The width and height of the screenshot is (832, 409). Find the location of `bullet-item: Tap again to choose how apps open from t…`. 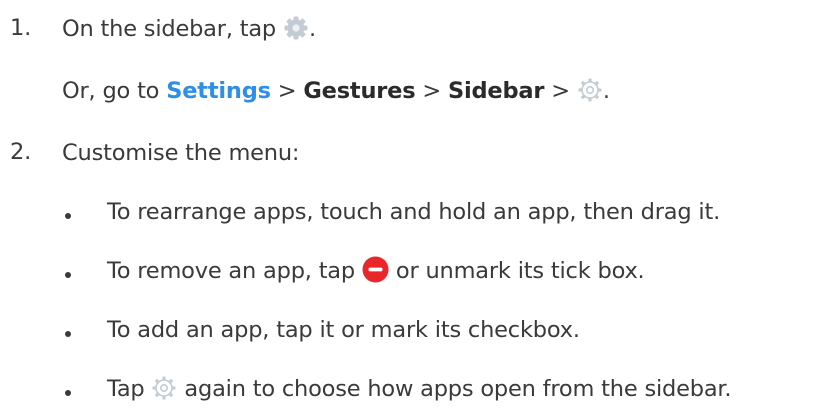

bullet-item: Tap again to choose how apps open from t… is located at coordinates (419, 389).